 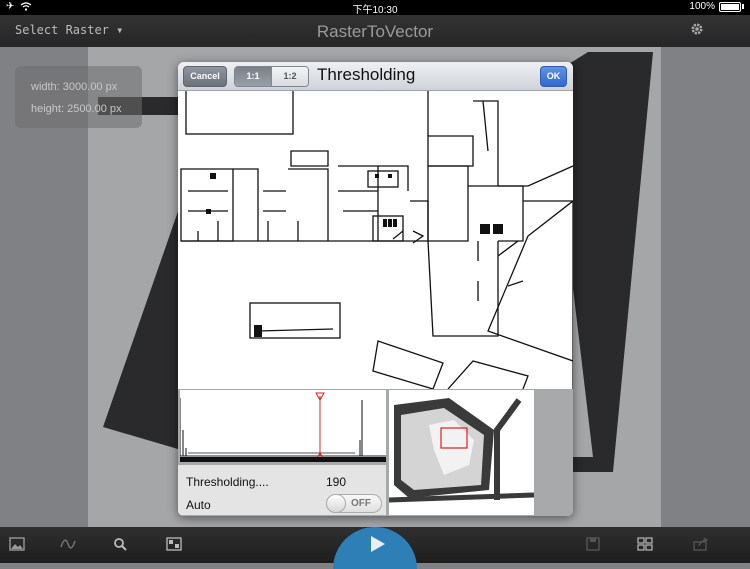 I want to click on status-time: 下午10:30, so click(x=375, y=10).